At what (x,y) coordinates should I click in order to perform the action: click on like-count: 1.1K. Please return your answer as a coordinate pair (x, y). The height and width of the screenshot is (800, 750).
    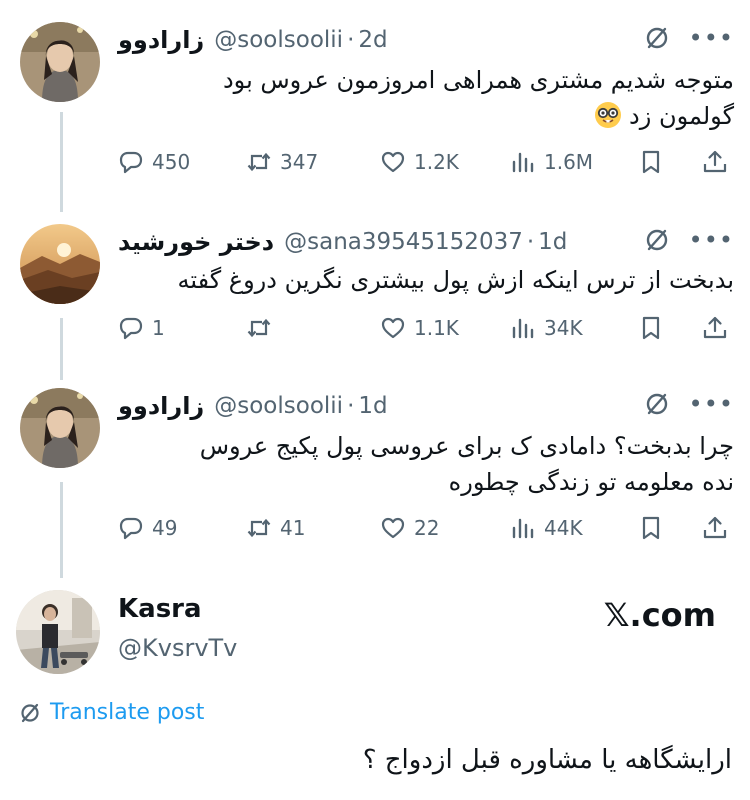
    Looking at the image, I should click on (436, 328).